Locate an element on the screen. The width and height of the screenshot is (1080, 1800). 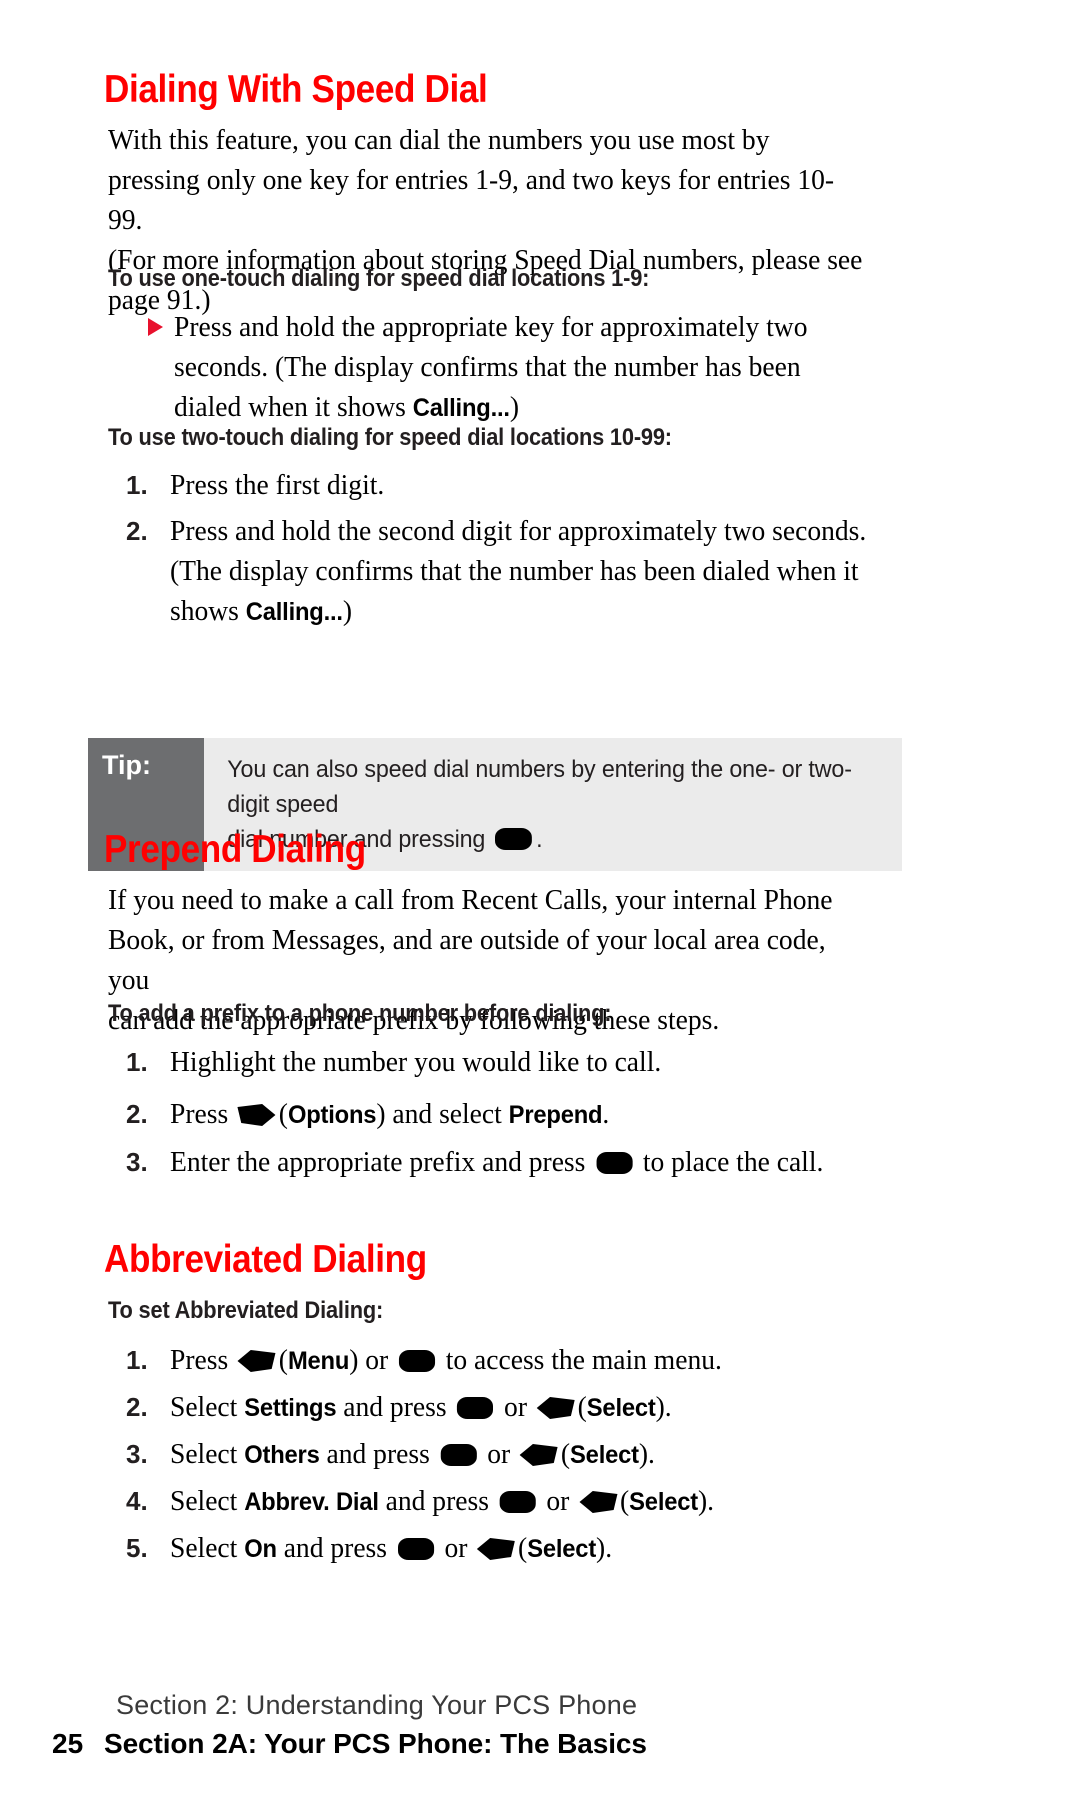
page-number: 25 is located at coordinates (68, 1743).